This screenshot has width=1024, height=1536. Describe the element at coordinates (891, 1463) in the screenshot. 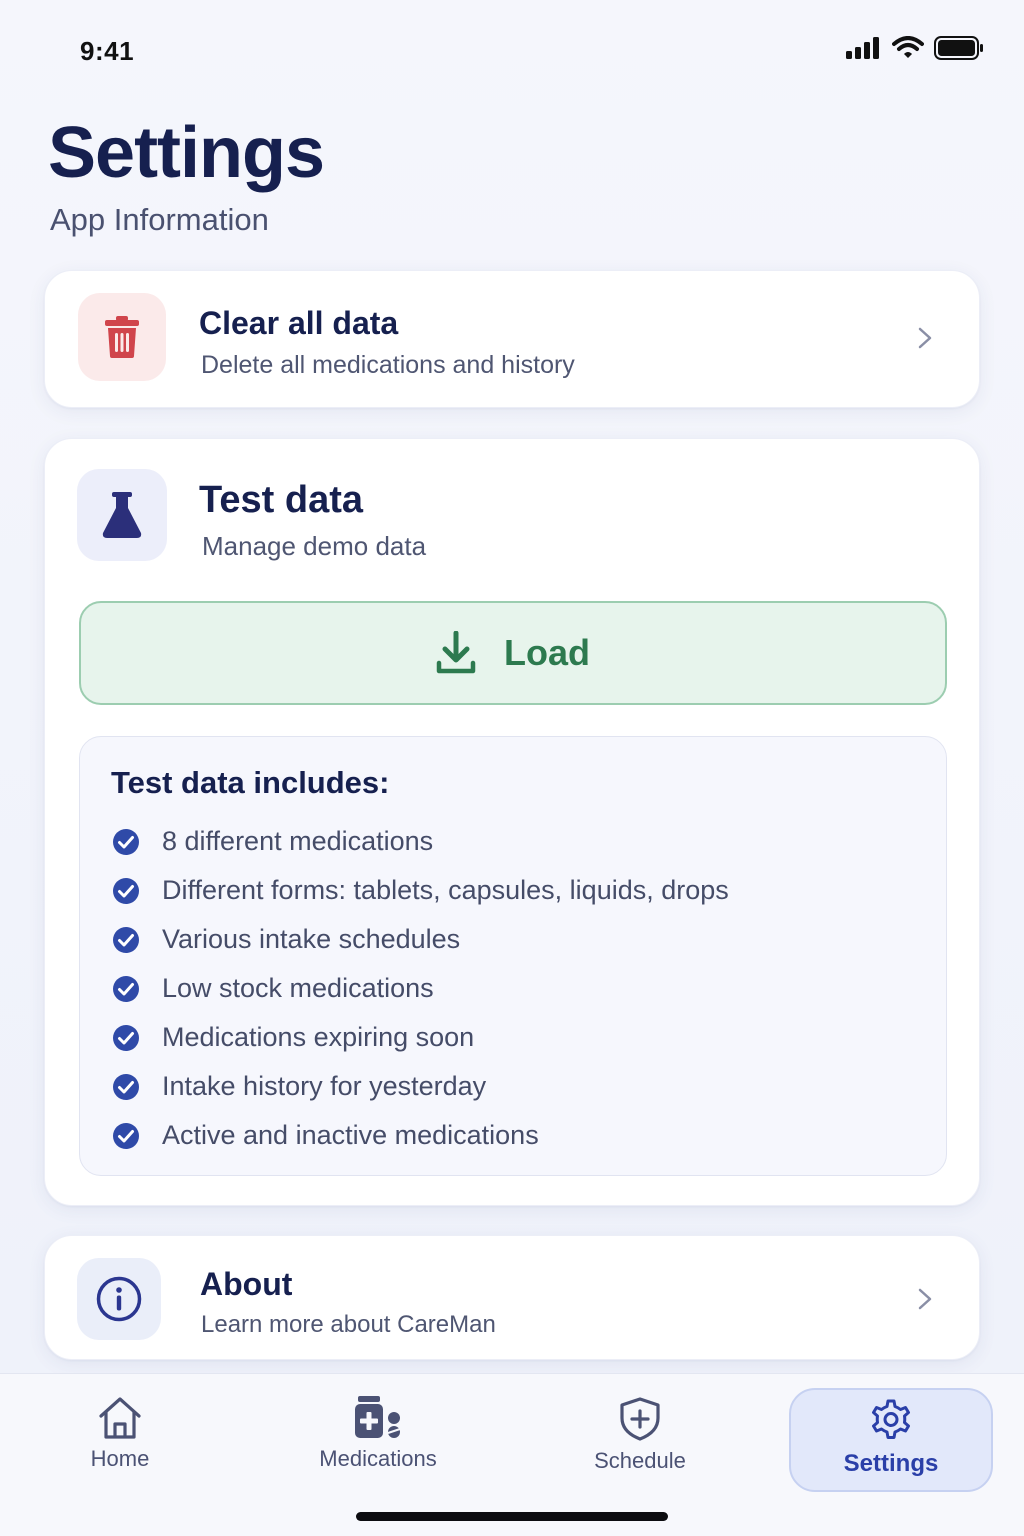

I see `nav-label-settings: Settings` at that location.